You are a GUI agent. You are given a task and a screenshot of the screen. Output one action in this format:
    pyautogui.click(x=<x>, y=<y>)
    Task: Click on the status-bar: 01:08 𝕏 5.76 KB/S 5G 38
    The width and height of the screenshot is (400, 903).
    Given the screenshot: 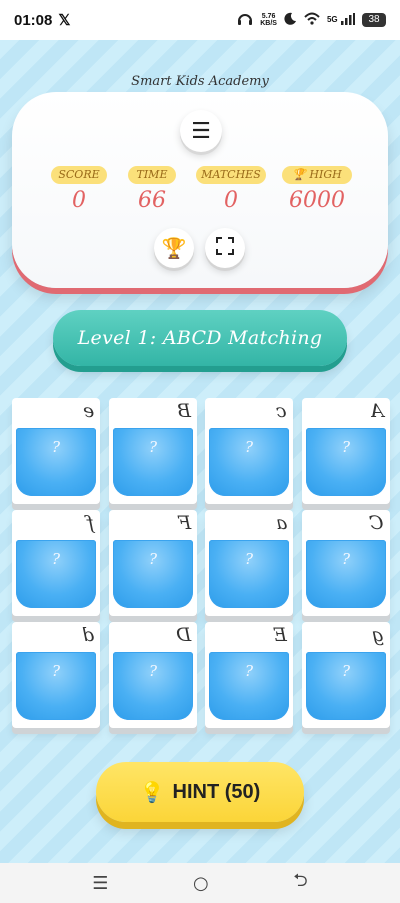 What is the action you would take?
    pyautogui.click(x=200, y=20)
    